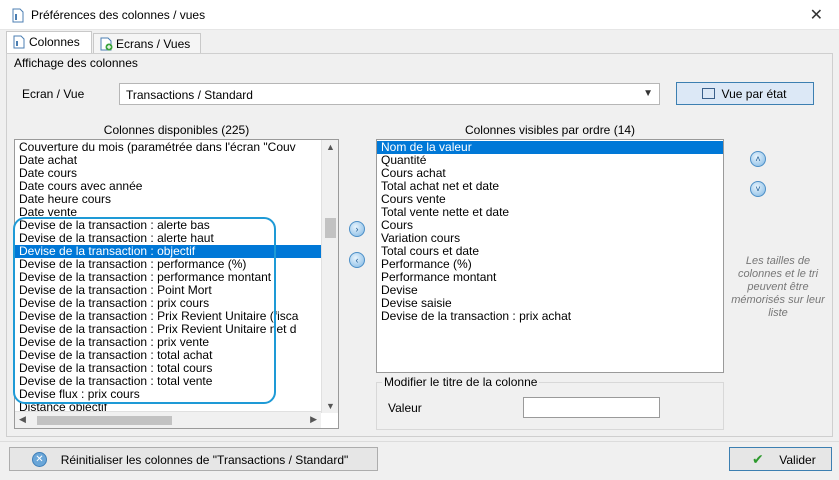  I want to click on tab-colonnes-label: Colonnes, so click(54, 42).